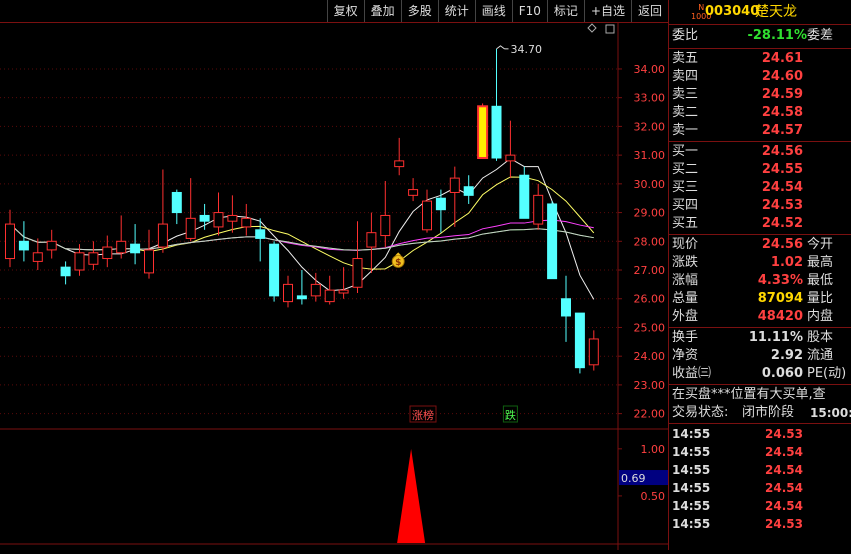 The height and width of the screenshot is (554, 851). Describe the element at coordinates (820, 355) in the screenshot. I see `fund-stat-label2: 流通` at that location.